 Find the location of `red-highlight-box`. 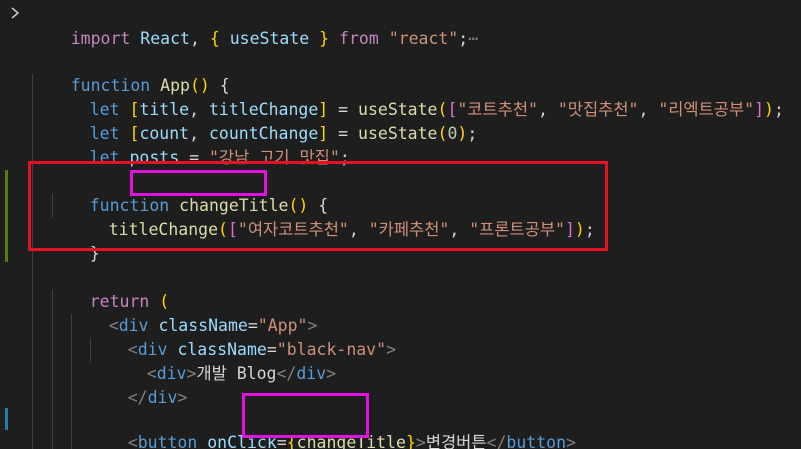

red-highlight-box is located at coordinates (318, 206).